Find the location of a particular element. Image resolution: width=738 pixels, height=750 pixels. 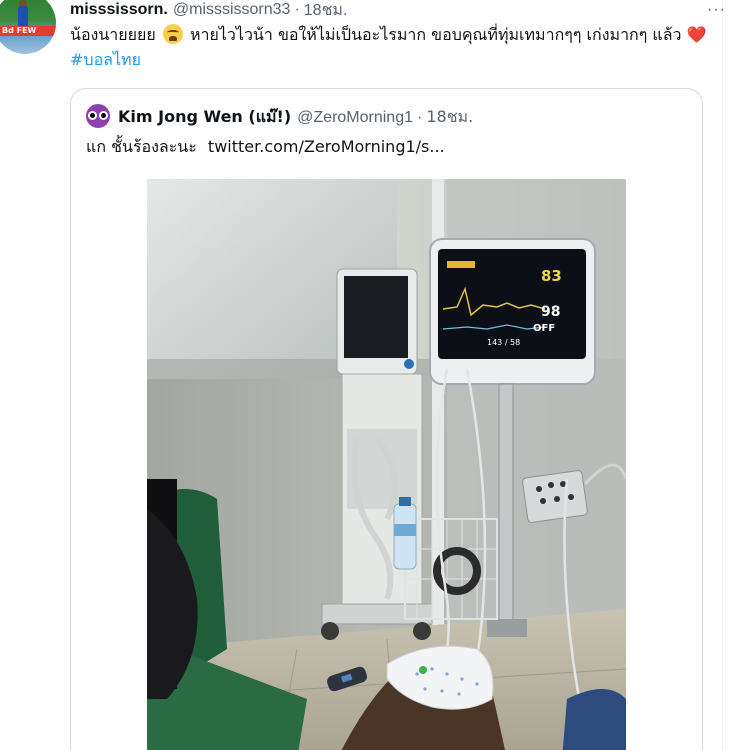

tired-face-emoji-icon is located at coordinates (172, 34).